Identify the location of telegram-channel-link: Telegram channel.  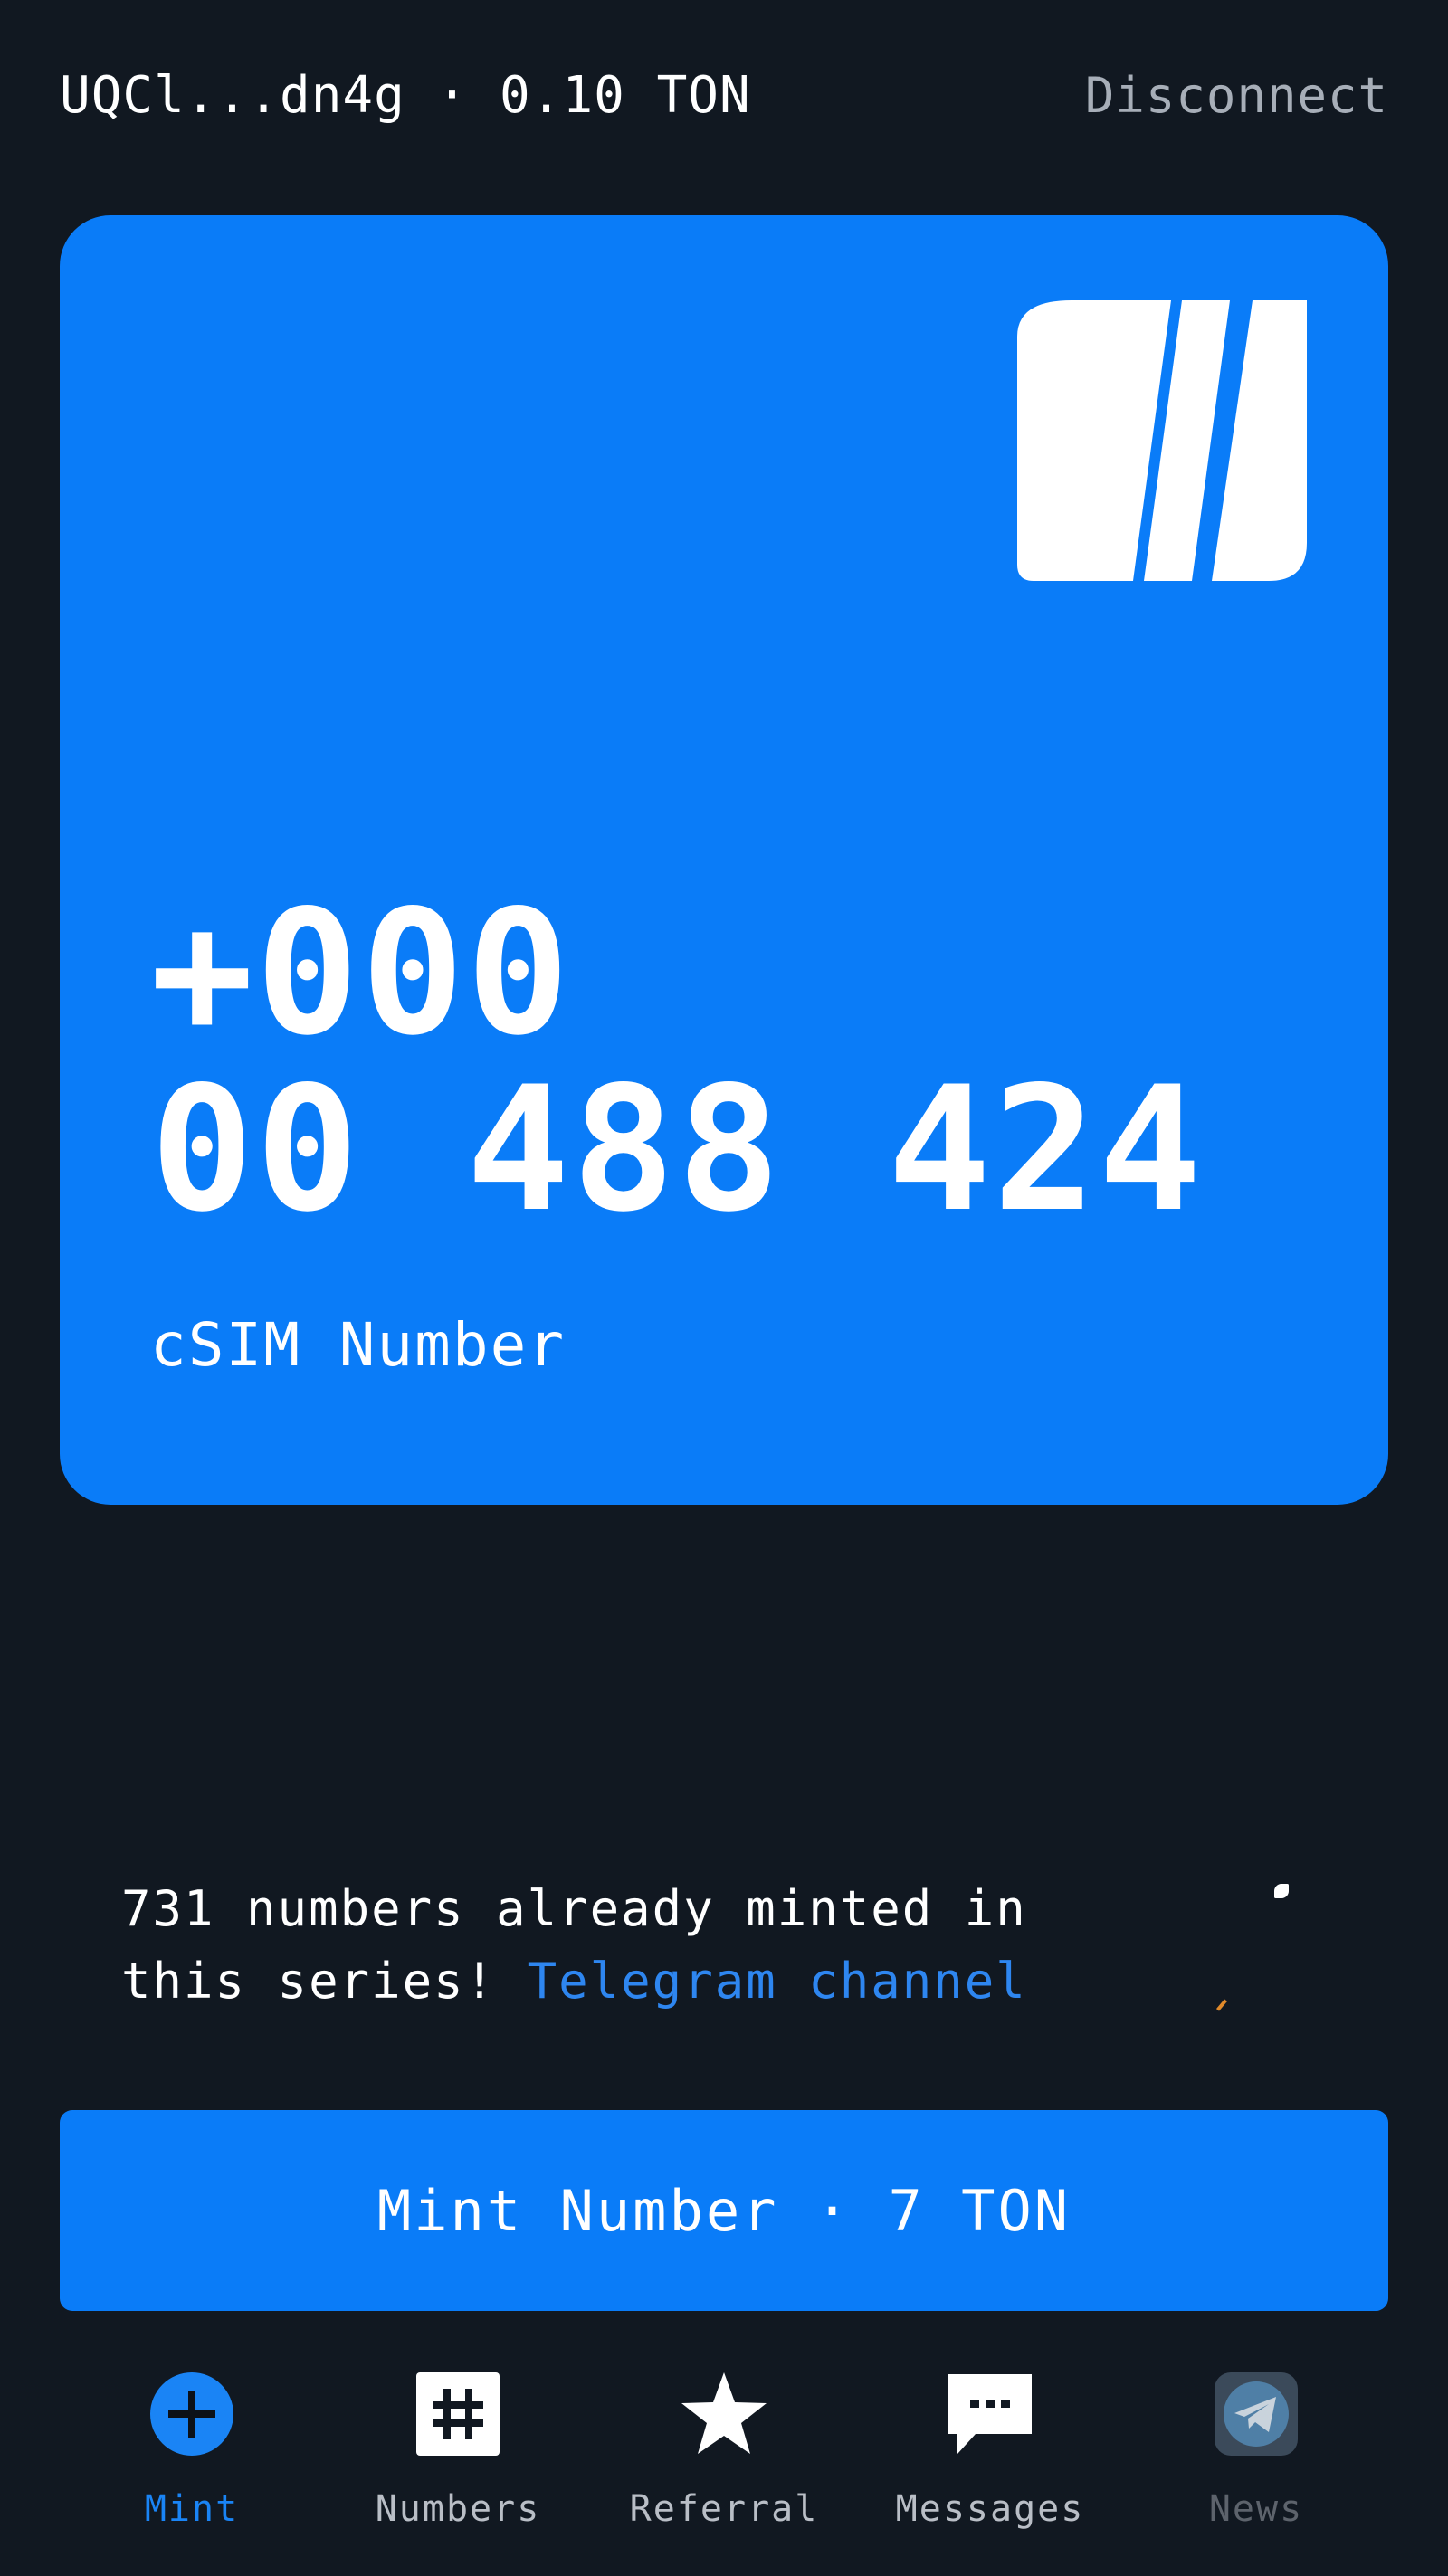
(778, 1981).